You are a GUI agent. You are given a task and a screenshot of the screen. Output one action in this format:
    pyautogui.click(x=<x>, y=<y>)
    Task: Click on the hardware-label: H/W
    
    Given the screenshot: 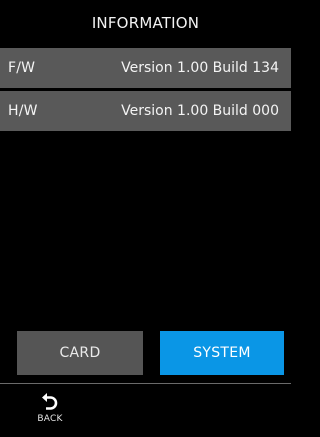 What is the action you would take?
    pyautogui.click(x=23, y=111)
    